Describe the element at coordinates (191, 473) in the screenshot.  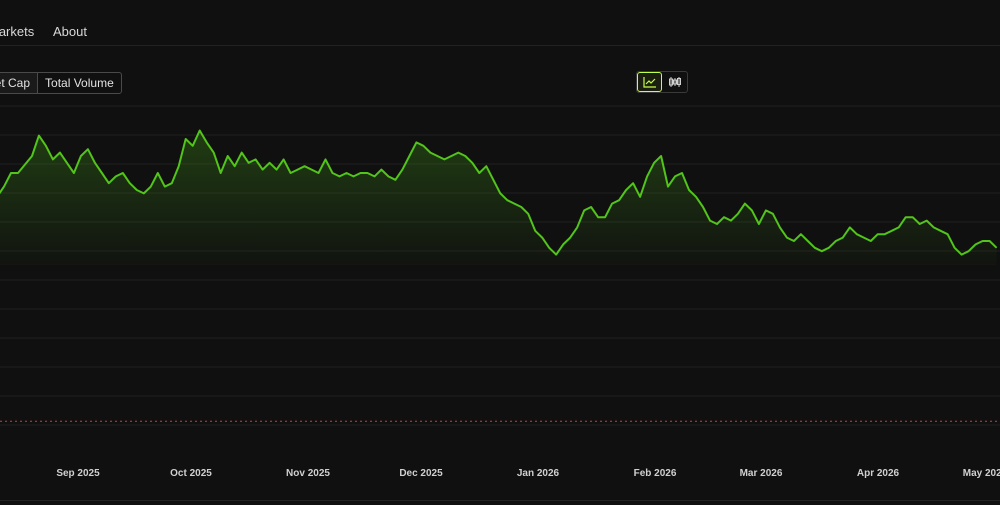
I see `x-tick-label: Oct 2025` at that location.